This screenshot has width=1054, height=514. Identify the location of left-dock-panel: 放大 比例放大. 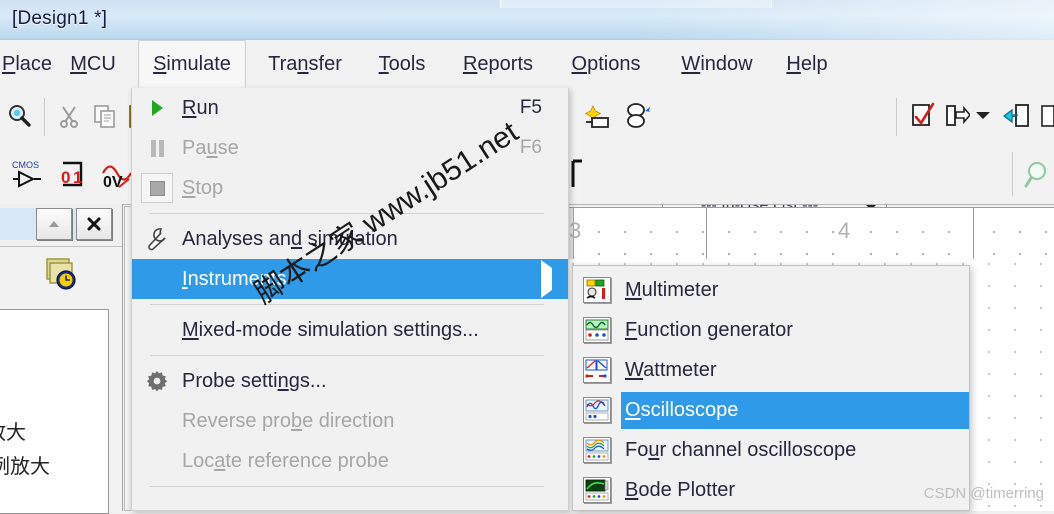
(61, 359).